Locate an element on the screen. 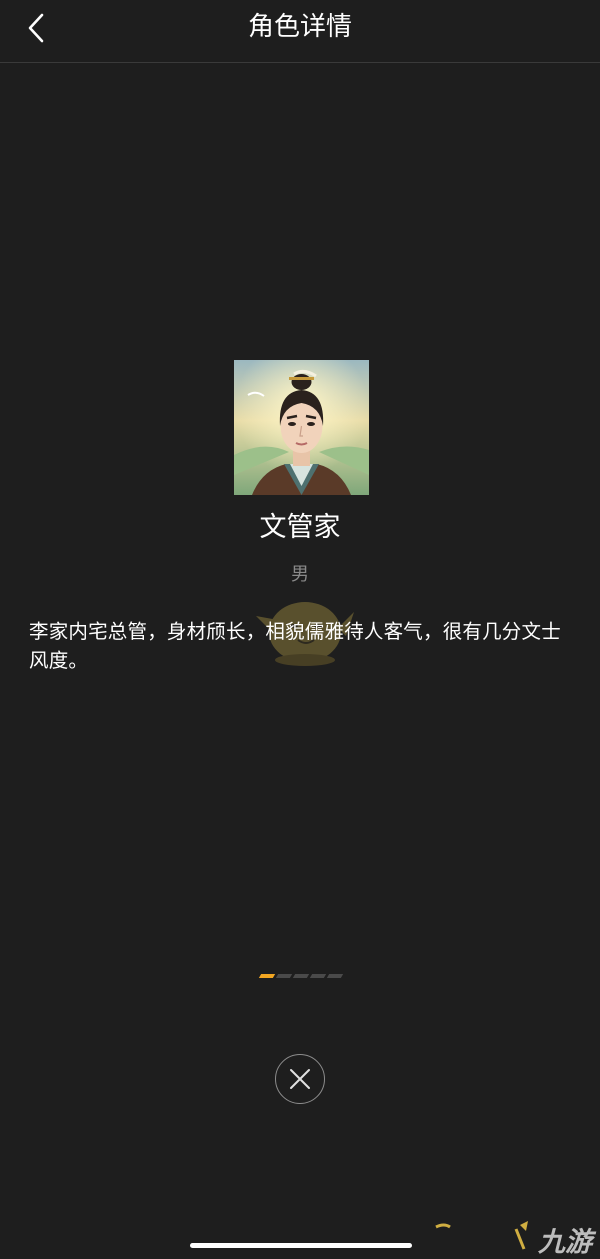  close-icon is located at coordinates (300, 1079).